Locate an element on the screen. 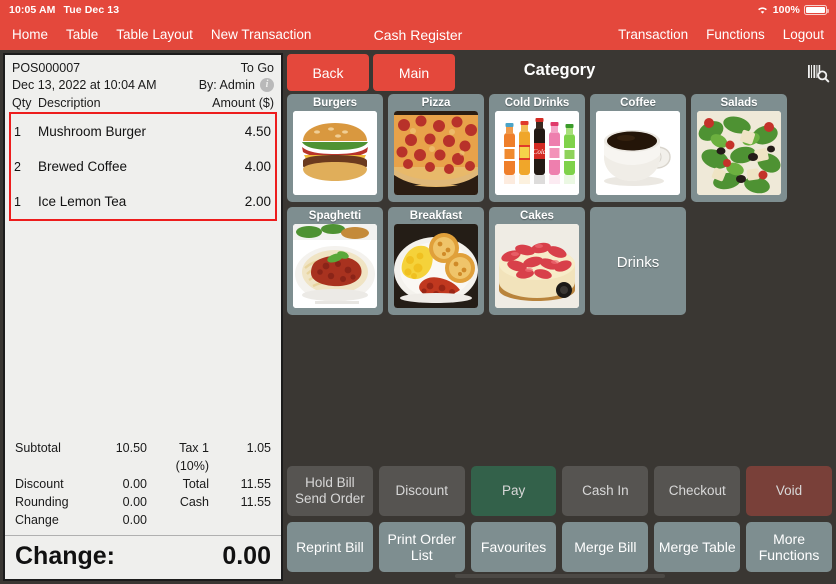 This screenshot has width=836, height=584. void-button: Void is located at coordinates (789, 491).